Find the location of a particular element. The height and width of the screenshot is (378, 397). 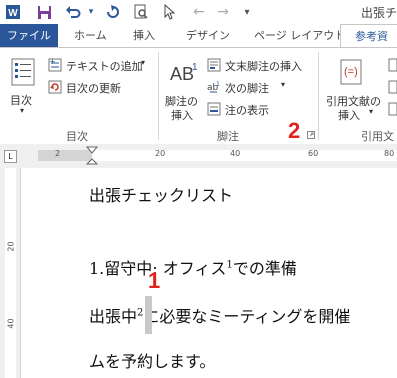

tab-insert: 挿入 is located at coordinates (144, 36).